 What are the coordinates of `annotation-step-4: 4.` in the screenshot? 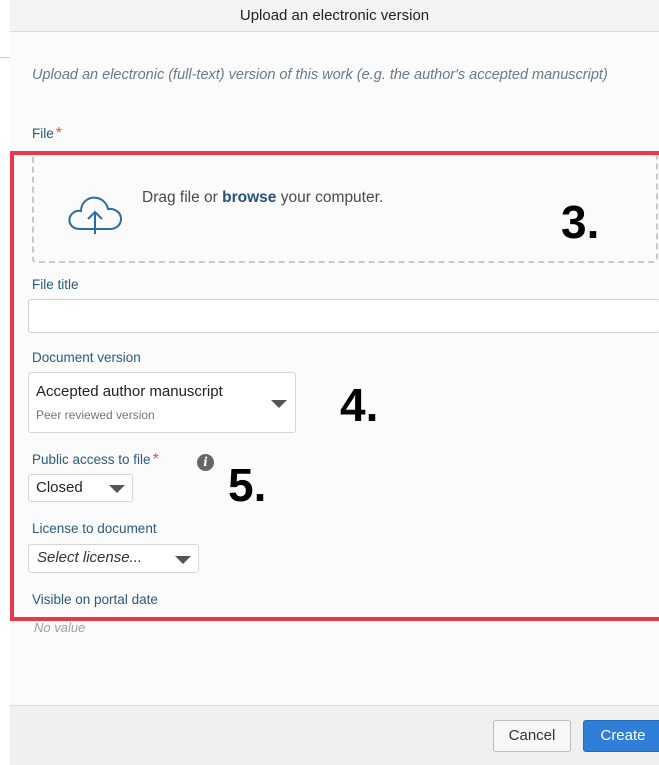 It's located at (359, 405).